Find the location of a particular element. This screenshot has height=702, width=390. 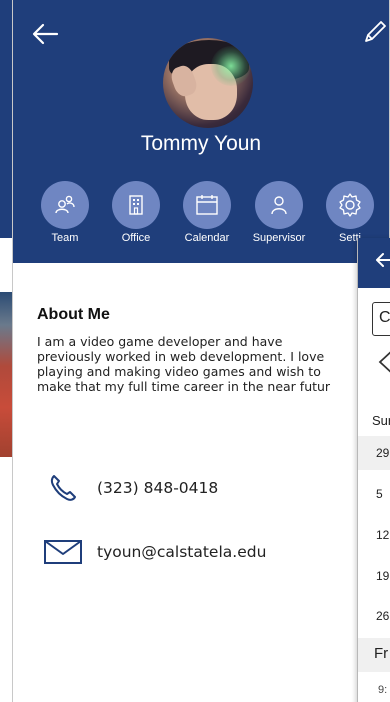

previous-month-button is located at coordinates (382, 362).